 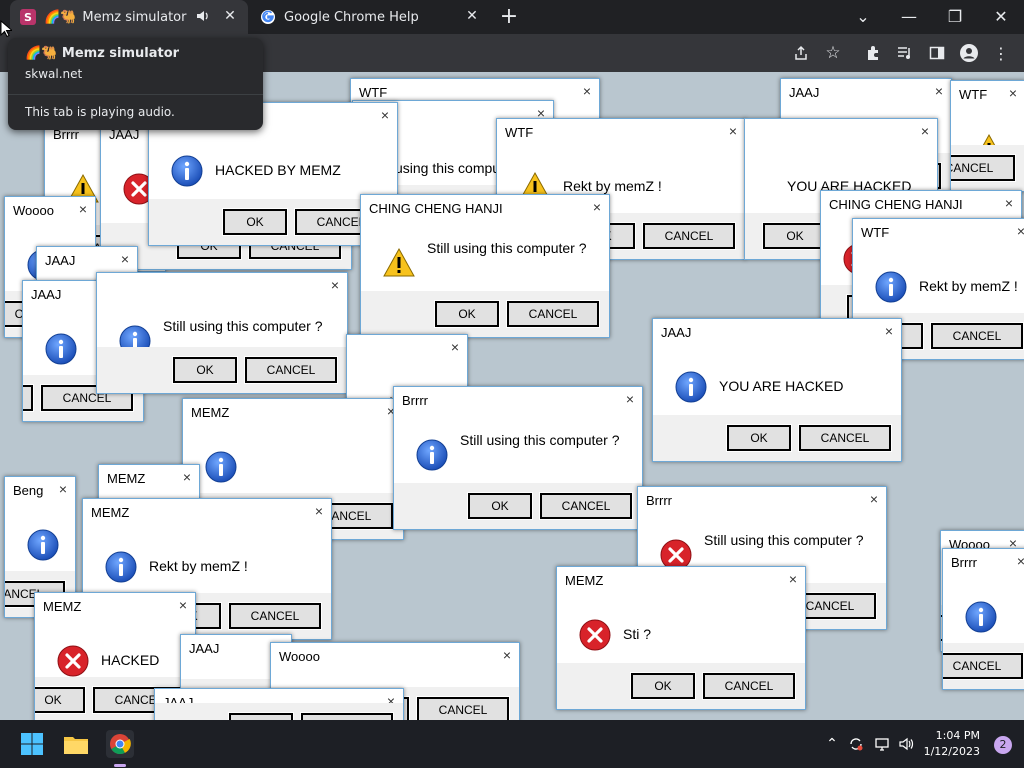 What do you see at coordinates (120, 744) in the screenshot?
I see `chrome-taskbar-icon` at bounding box center [120, 744].